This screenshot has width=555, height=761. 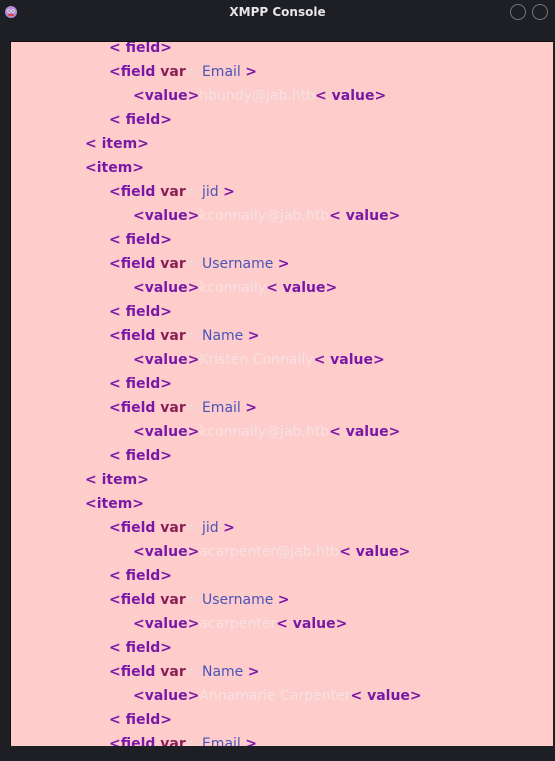 I want to click on xml-line: <value>hbundy@jab.htb< value>, so click(x=259, y=96).